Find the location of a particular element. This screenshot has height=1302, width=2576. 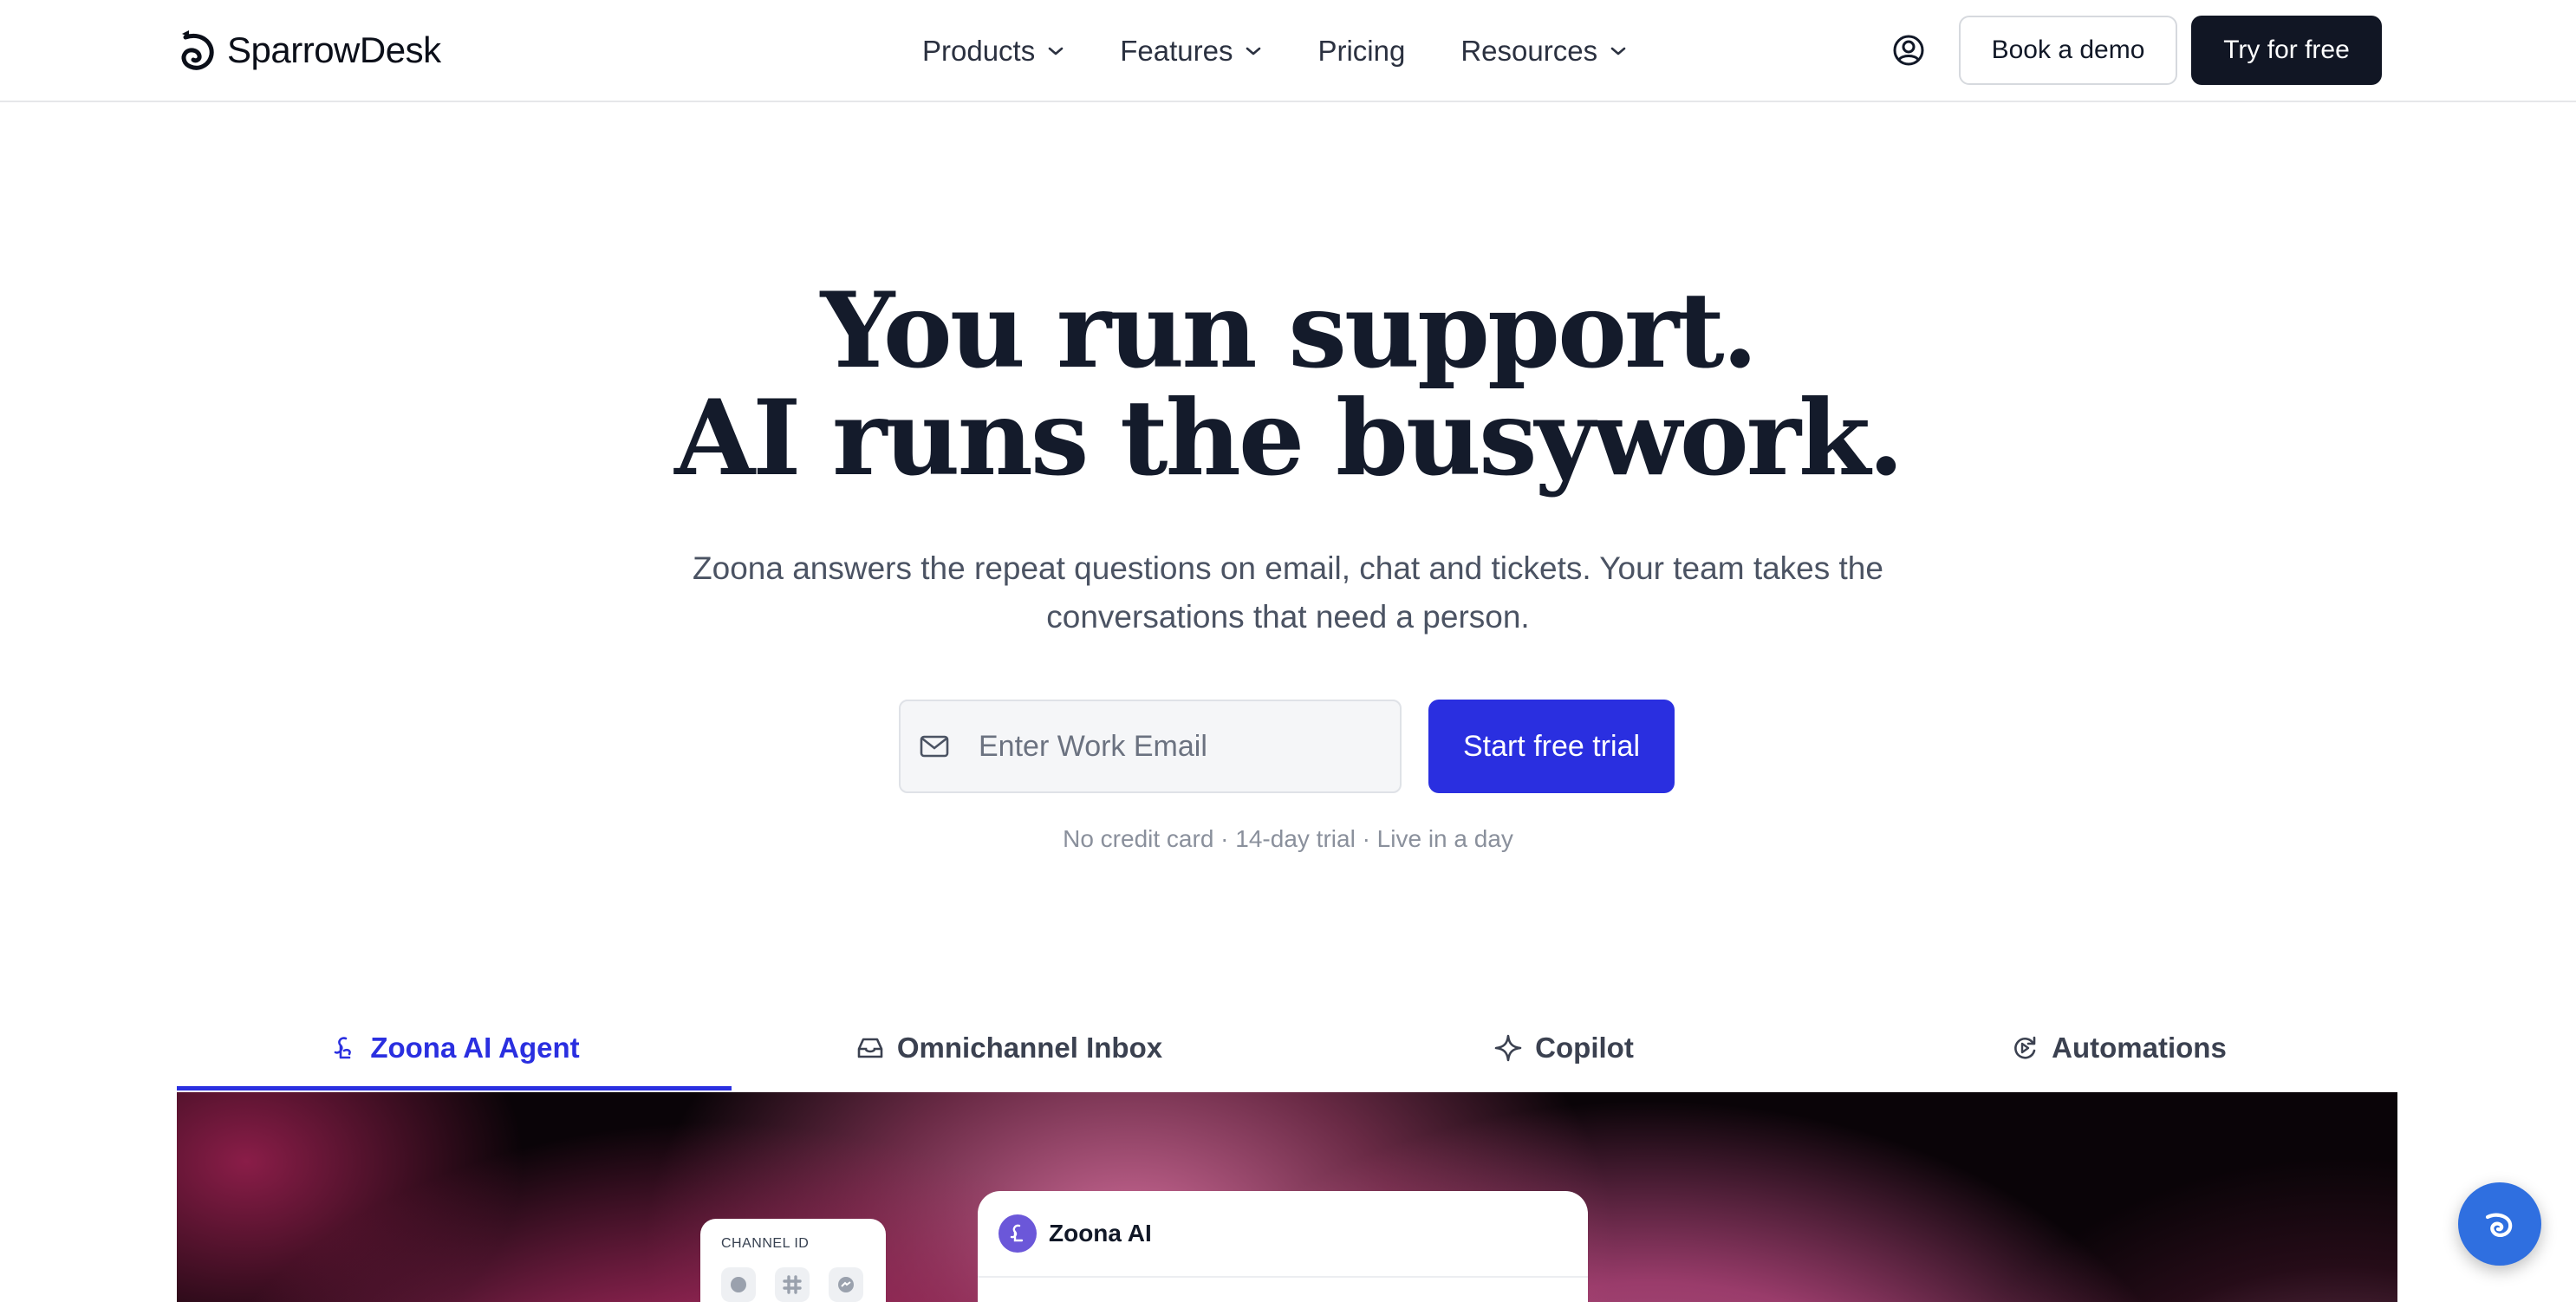

brand-logo: SparrowDesk is located at coordinates (309, 50).